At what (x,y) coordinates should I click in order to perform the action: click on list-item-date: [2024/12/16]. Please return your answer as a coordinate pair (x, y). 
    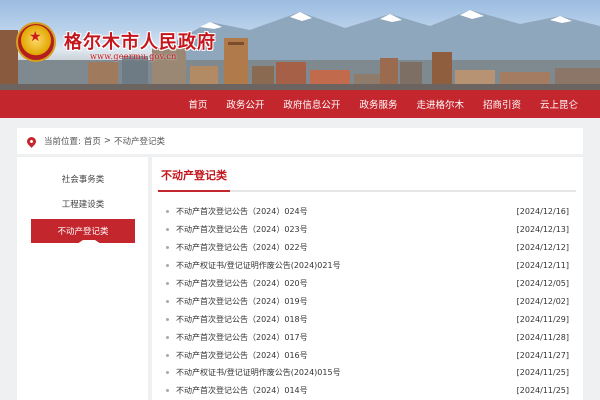
    Looking at the image, I should click on (542, 212).